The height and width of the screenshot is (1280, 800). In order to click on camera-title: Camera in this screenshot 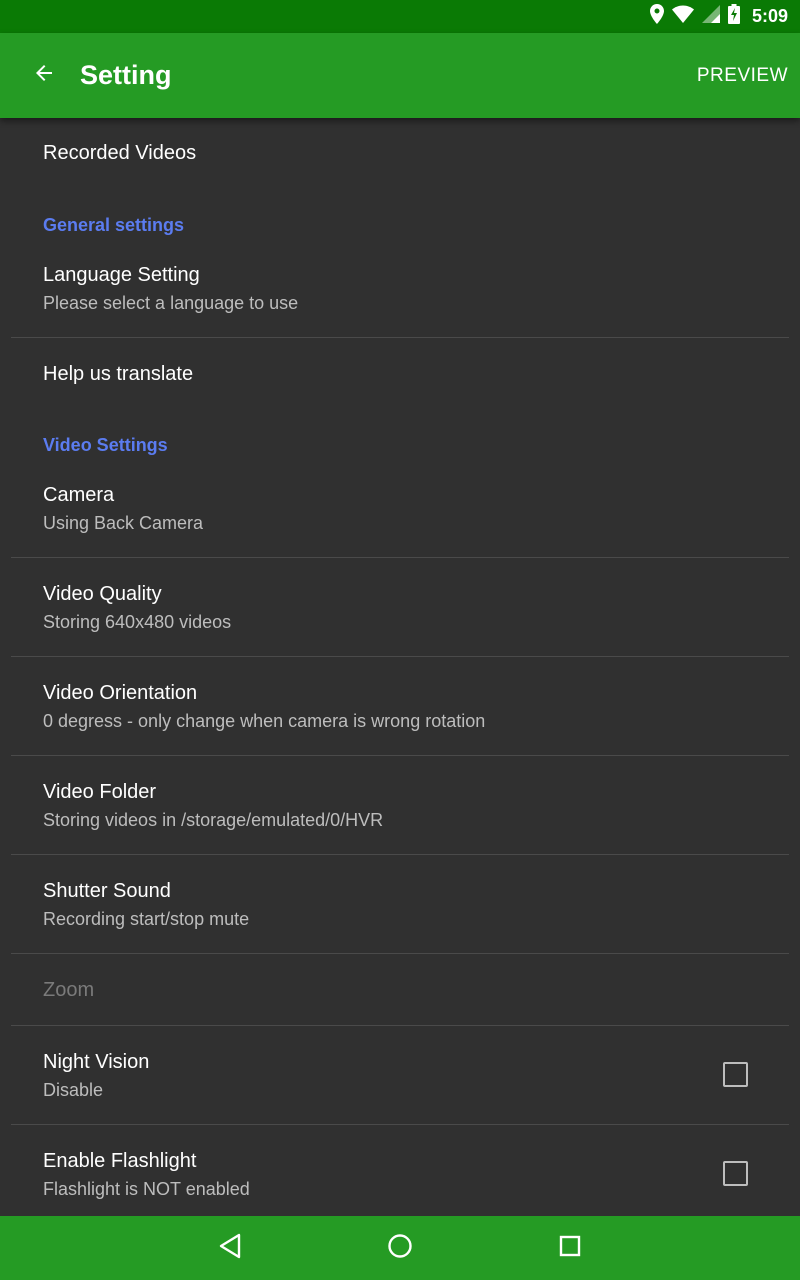, I will do `click(79, 495)`.